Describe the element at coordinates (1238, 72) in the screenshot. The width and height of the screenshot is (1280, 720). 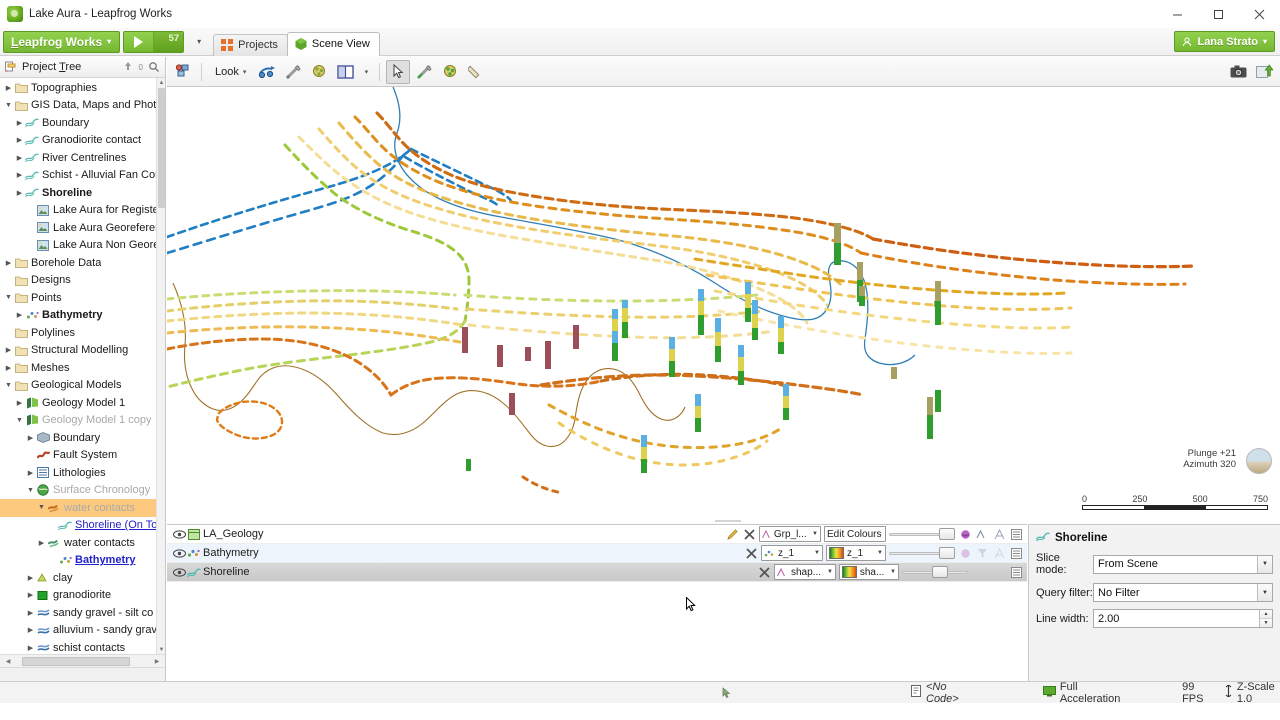
I see `camera-snapshot-icon` at that location.